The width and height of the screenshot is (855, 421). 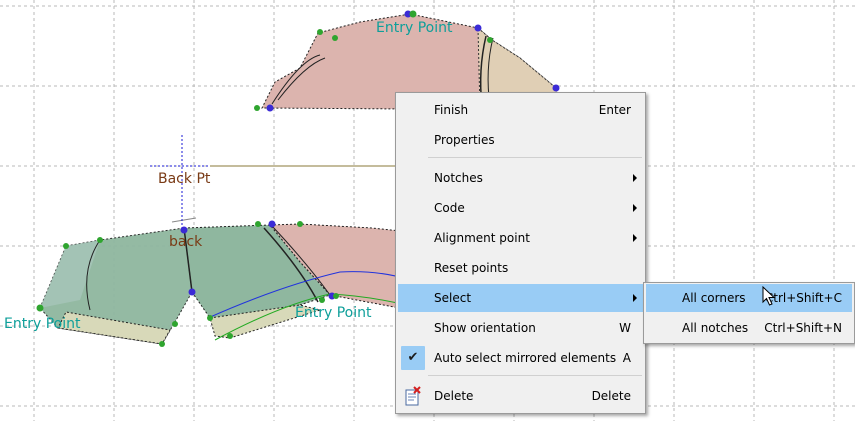 I want to click on menu-item-properties: Properties, so click(x=520, y=140).